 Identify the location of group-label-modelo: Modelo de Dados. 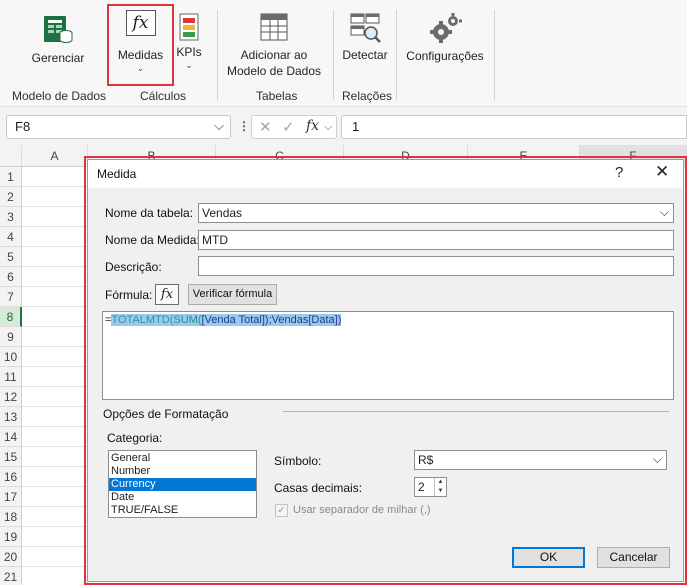
(59, 96).